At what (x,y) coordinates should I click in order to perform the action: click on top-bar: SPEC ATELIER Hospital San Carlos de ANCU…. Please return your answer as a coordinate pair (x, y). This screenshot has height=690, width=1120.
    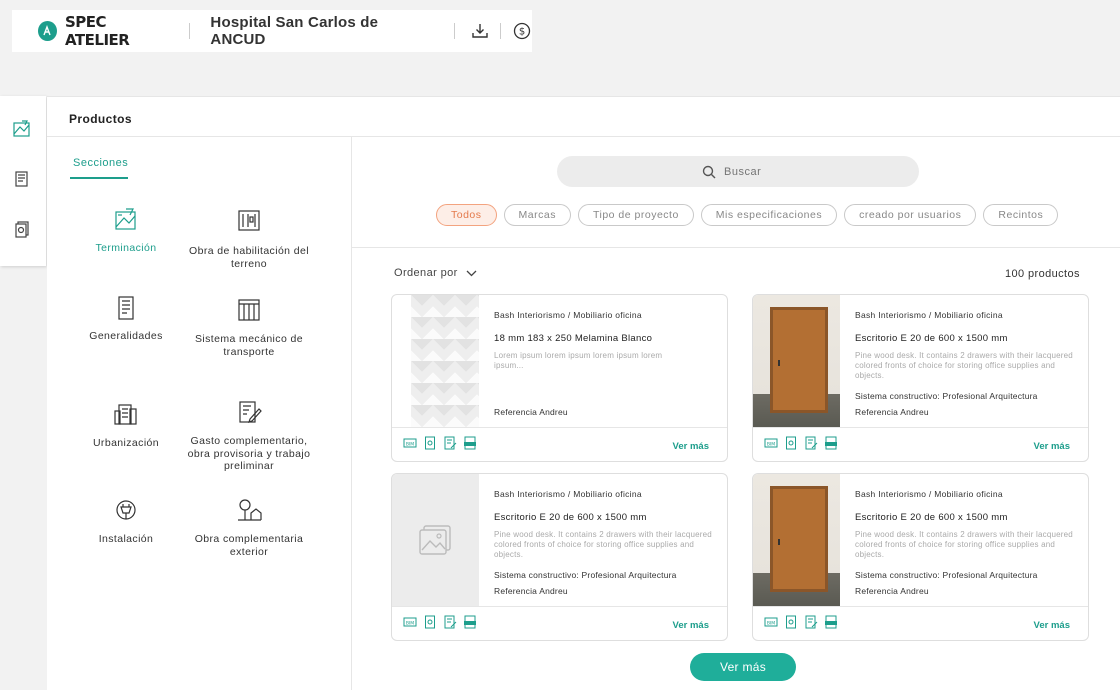
    Looking at the image, I should click on (272, 31).